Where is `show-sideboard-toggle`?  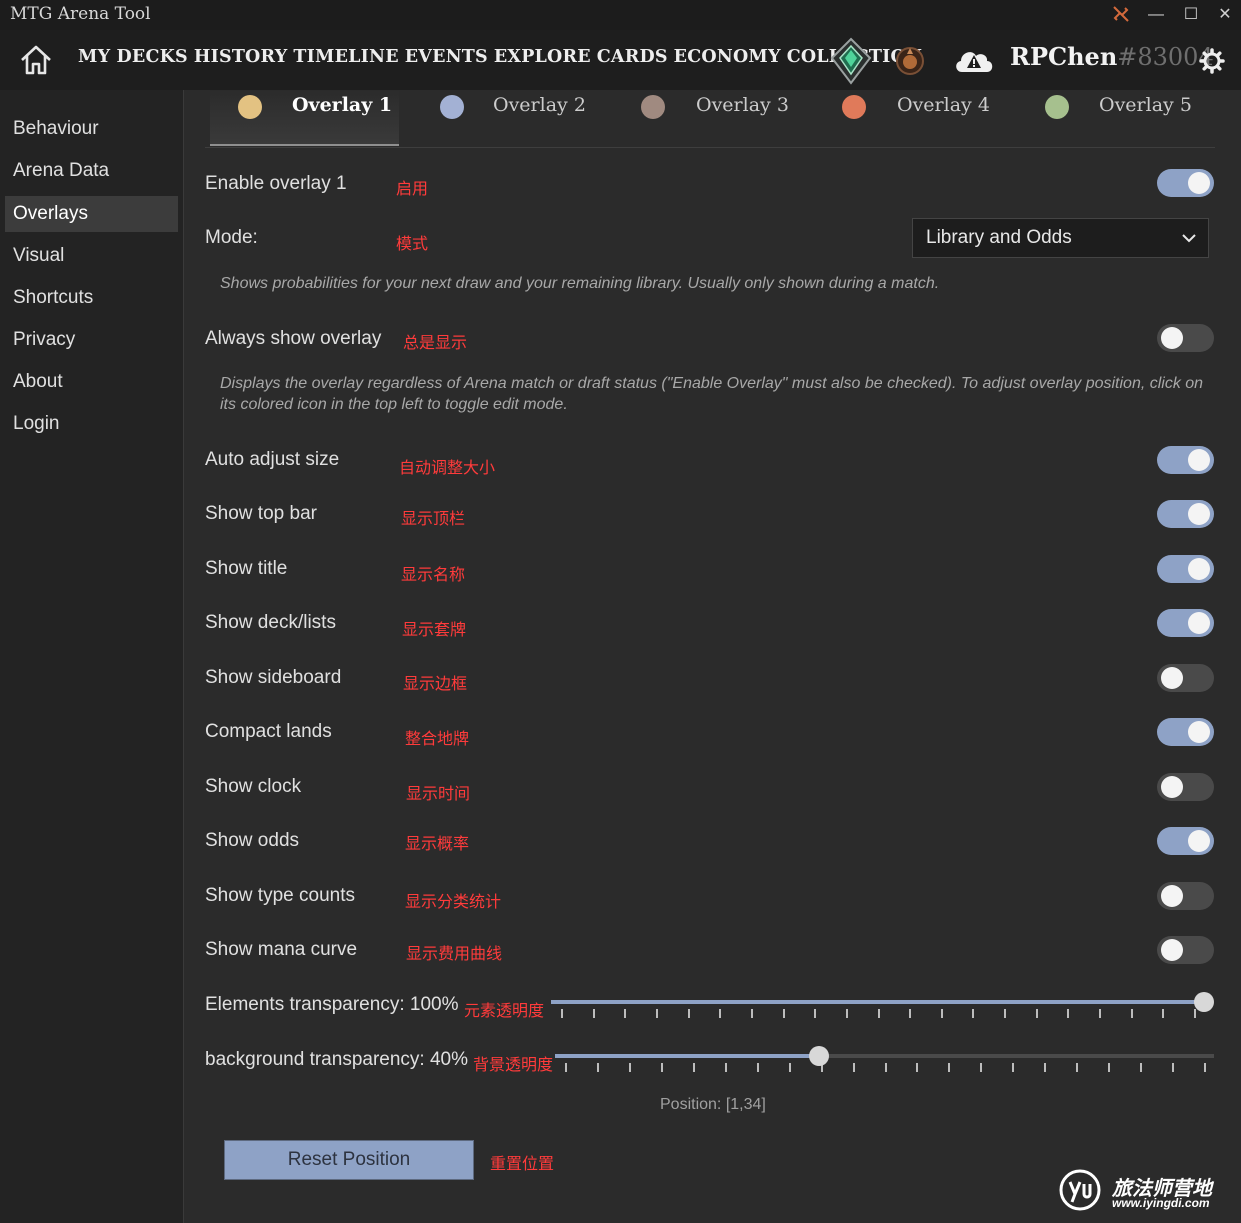
show-sideboard-toggle is located at coordinates (1185, 678).